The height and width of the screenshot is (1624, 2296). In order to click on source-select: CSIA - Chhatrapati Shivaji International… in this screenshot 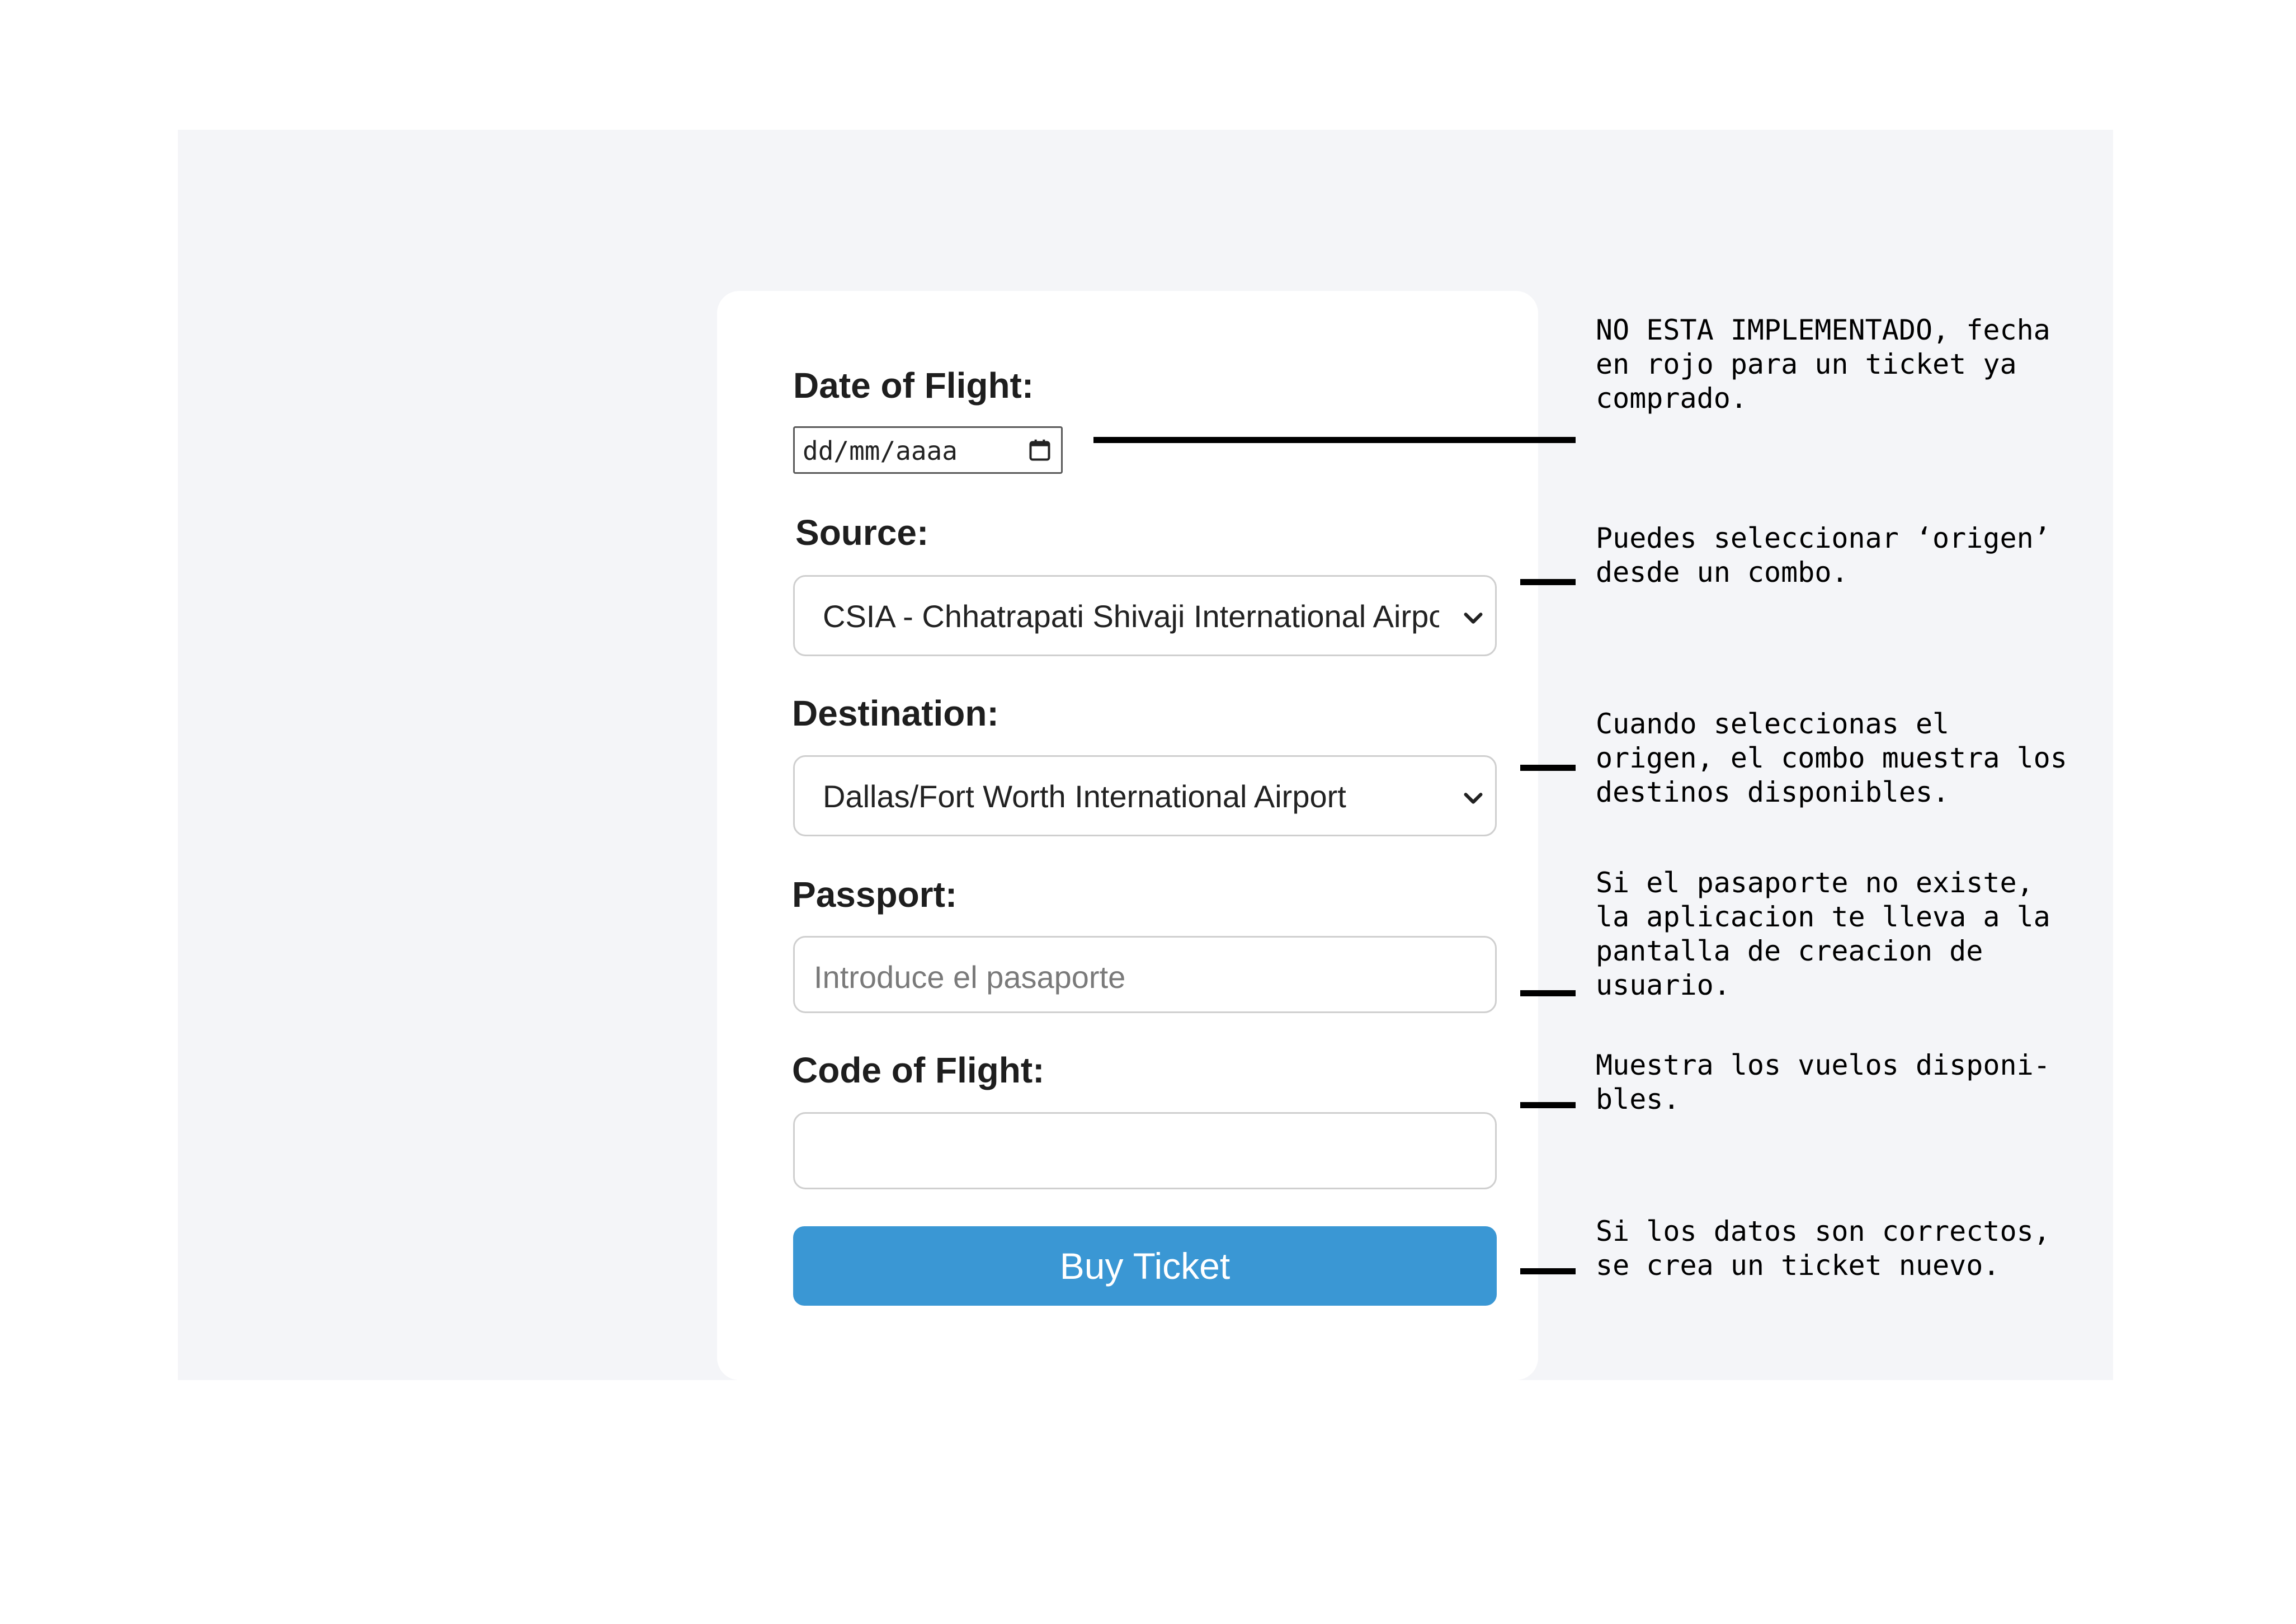, I will do `click(1145, 615)`.